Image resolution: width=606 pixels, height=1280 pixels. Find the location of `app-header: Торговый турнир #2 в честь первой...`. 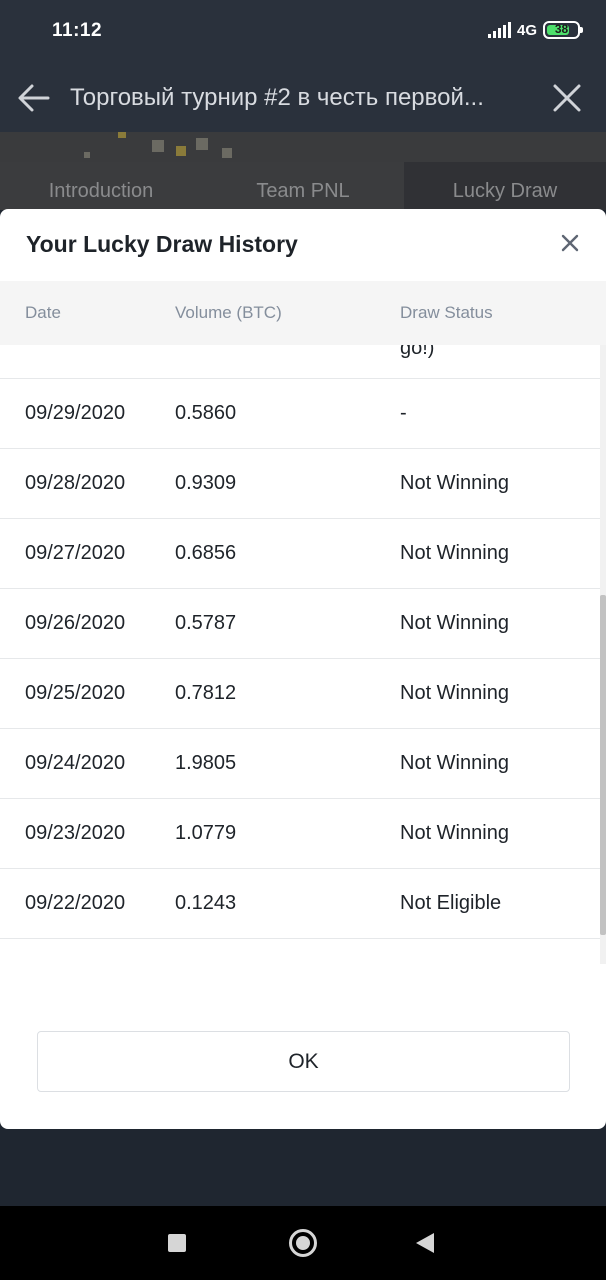

app-header: Торговый турнир #2 в честь первой... is located at coordinates (303, 98).